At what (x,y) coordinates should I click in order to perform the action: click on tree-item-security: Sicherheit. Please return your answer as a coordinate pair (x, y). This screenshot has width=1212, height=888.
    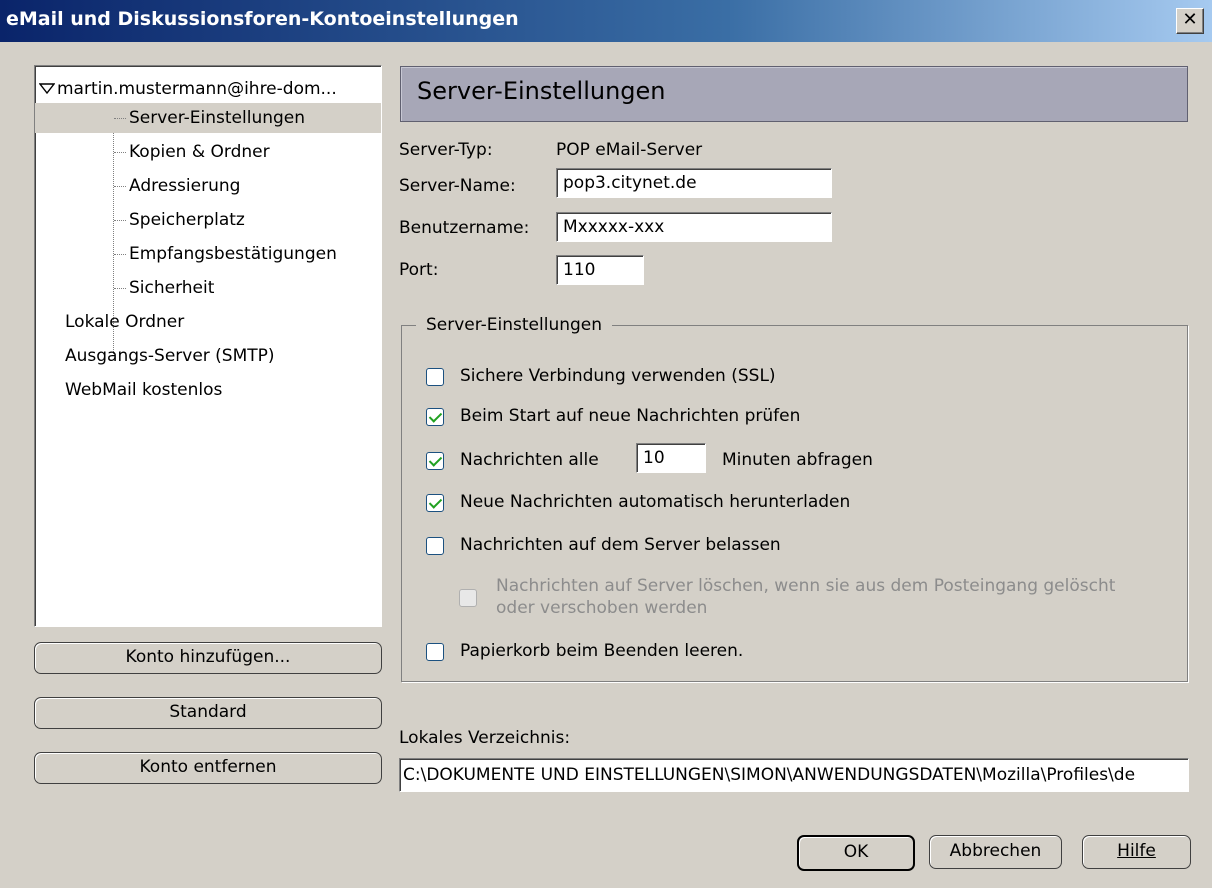
    Looking at the image, I should click on (208, 288).